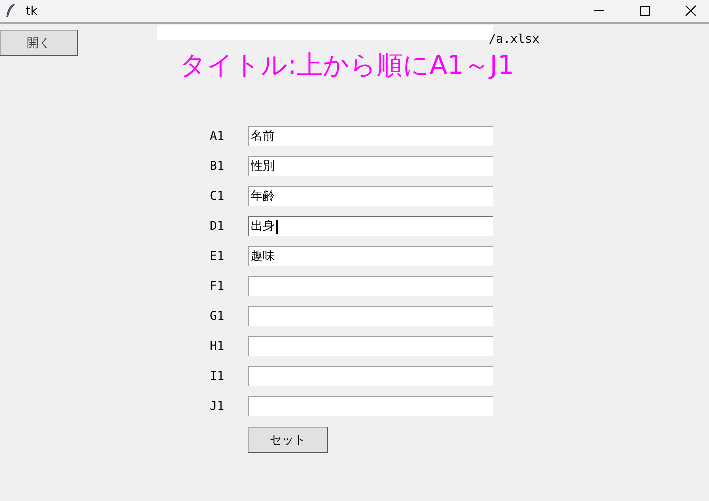 Image resolution: width=709 pixels, height=501 pixels. What do you see at coordinates (32, 11) in the screenshot?
I see `window-title: tk` at bounding box center [32, 11].